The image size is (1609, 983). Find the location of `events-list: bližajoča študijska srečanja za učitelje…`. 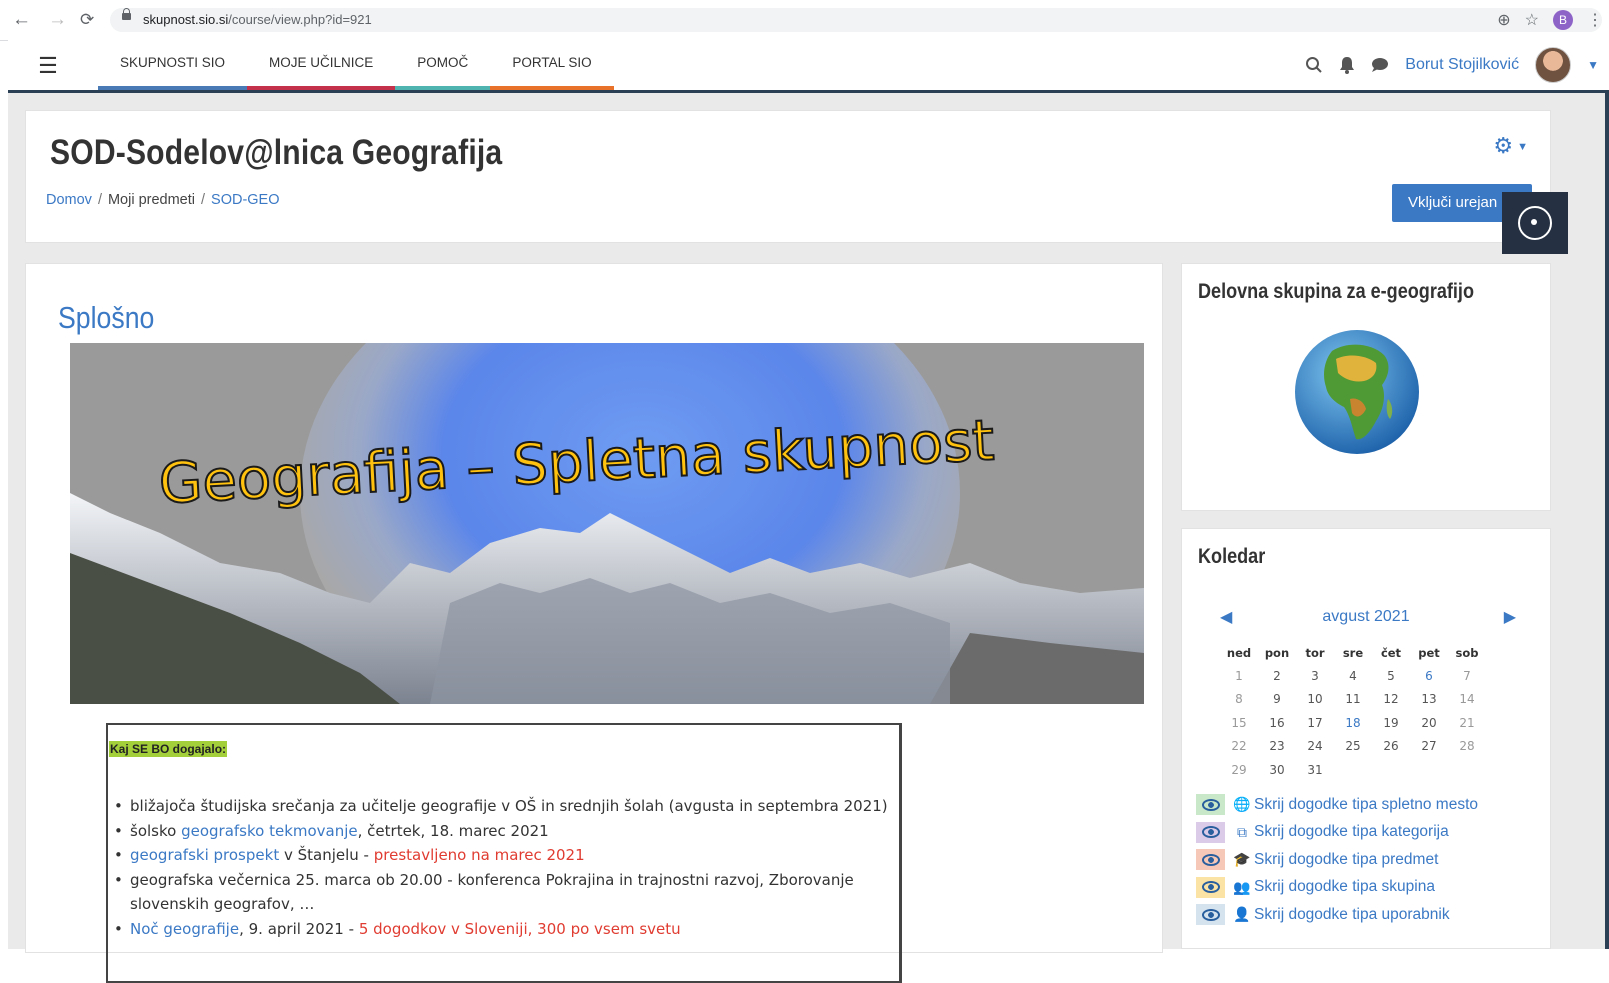

events-list: bližajoča študijska srečanja za učitelje… is located at coordinates (499, 867).